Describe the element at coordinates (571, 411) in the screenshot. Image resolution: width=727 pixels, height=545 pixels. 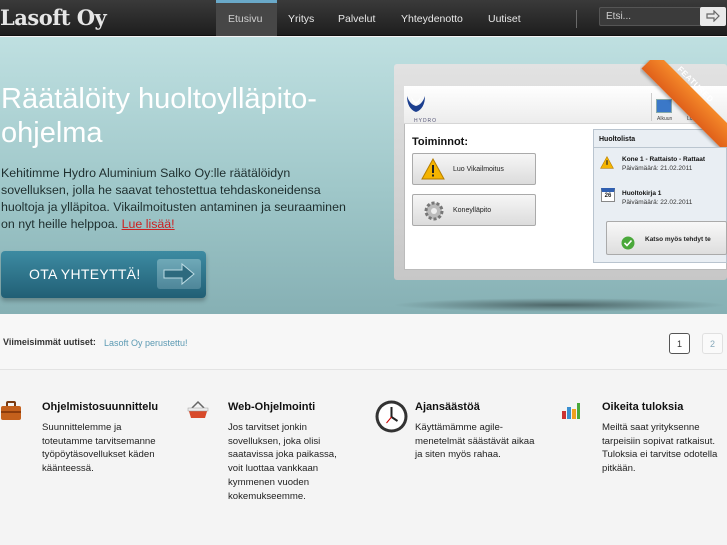
I see `chart-icon` at that location.